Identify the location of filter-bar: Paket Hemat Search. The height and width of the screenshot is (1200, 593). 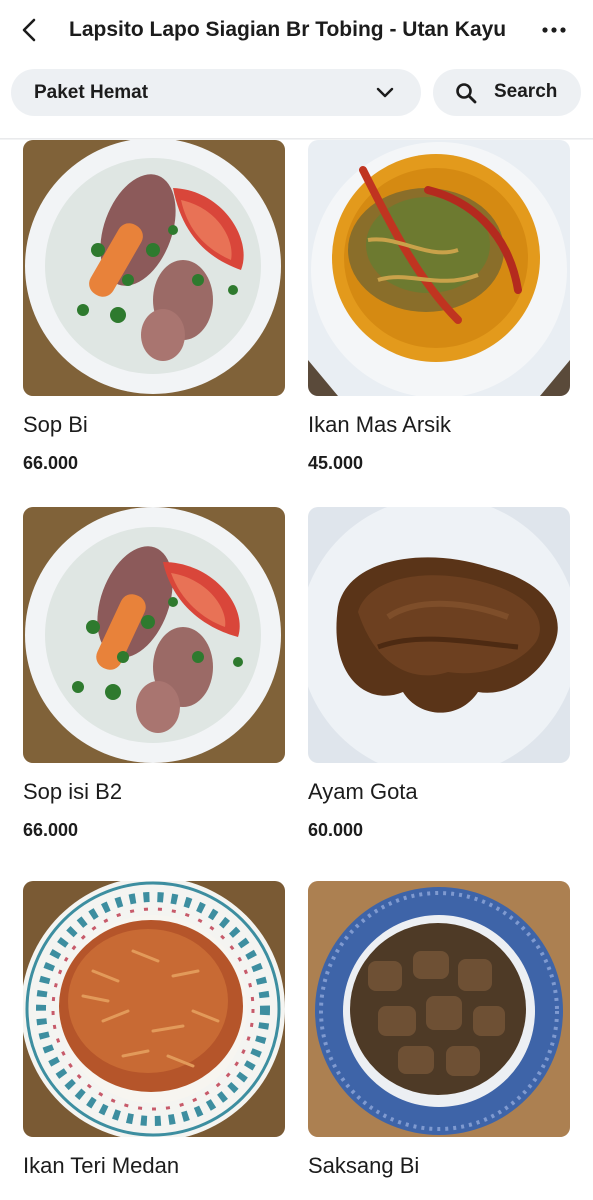
(296, 93).